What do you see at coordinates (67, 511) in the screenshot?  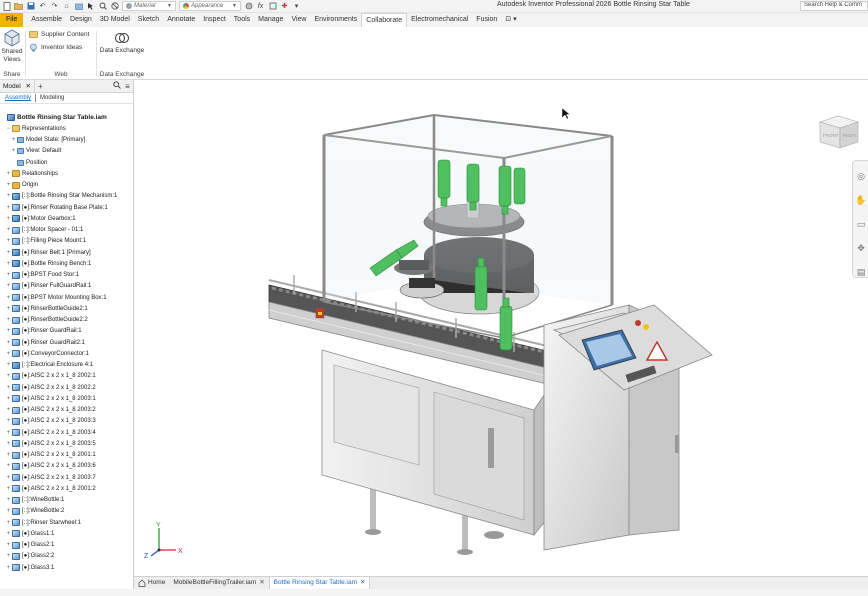 I see `tree-node: + [::]:WineBottle:2` at bounding box center [67, 511].